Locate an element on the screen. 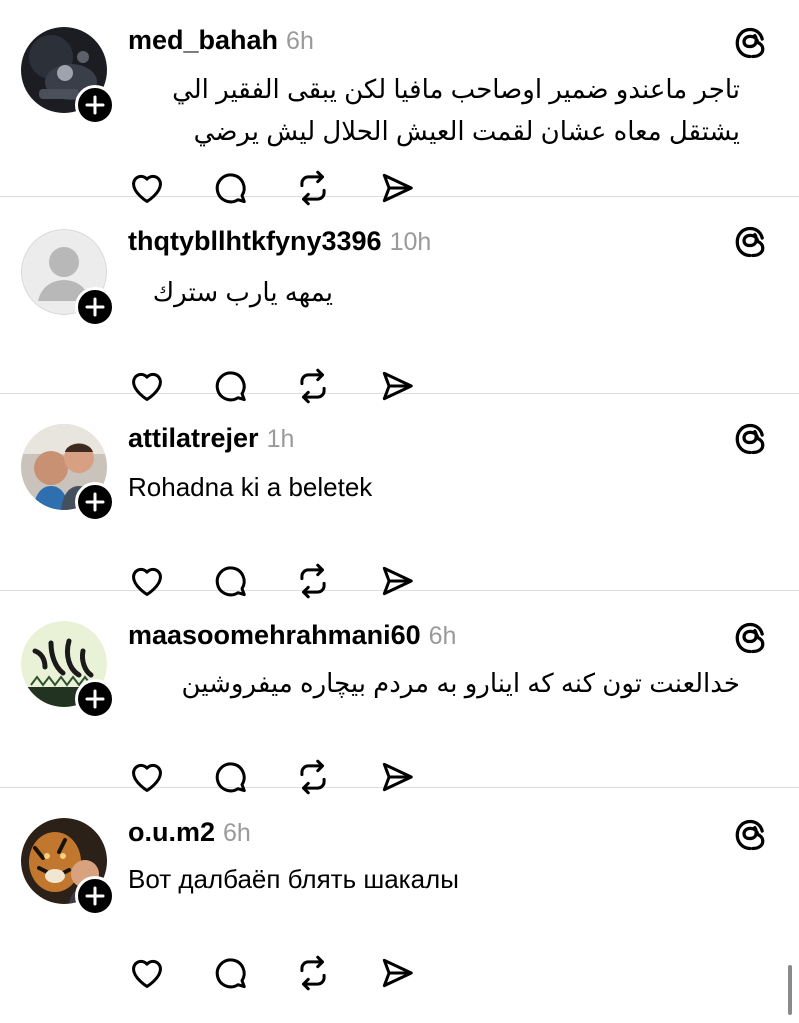  heart-icon is located at coordinates (147, 973).